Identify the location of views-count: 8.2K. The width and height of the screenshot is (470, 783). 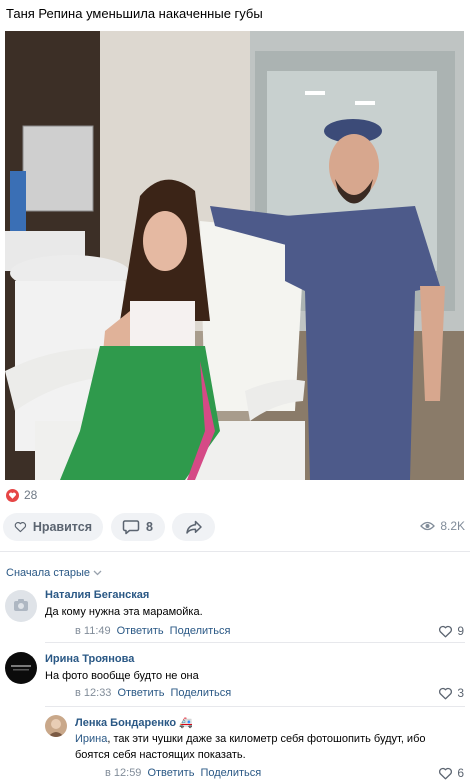
(452, 526).